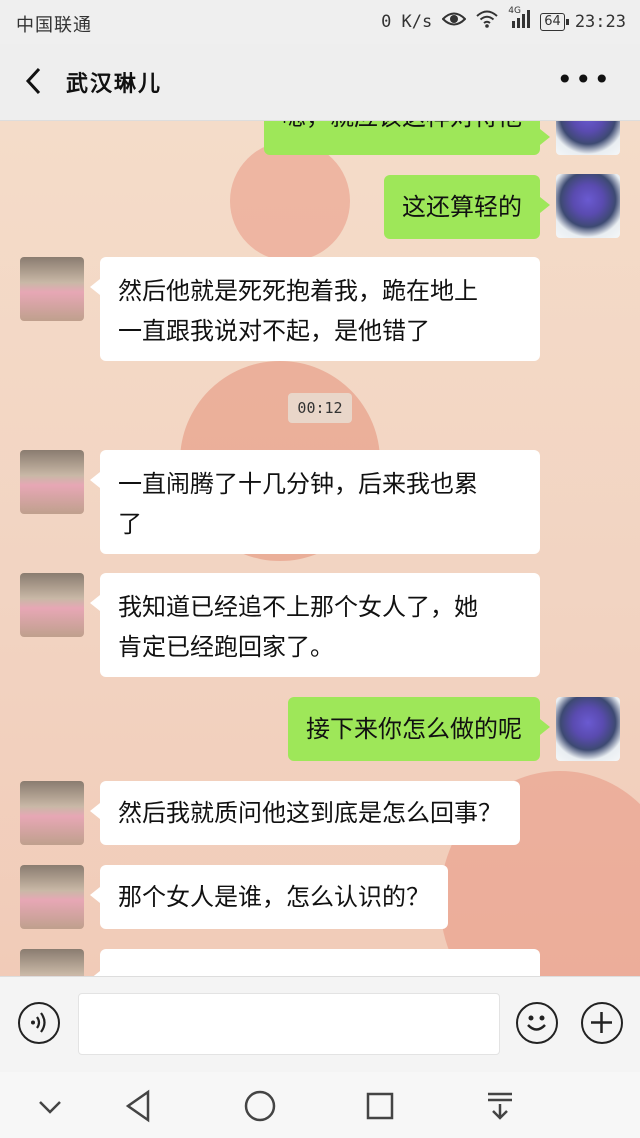 The width and height of the screenshot is (640, 1138). Describe the element at coordinates (320, 82) in the screenshot. I see `chat-header: 武汉琳儿 •••` at that location.